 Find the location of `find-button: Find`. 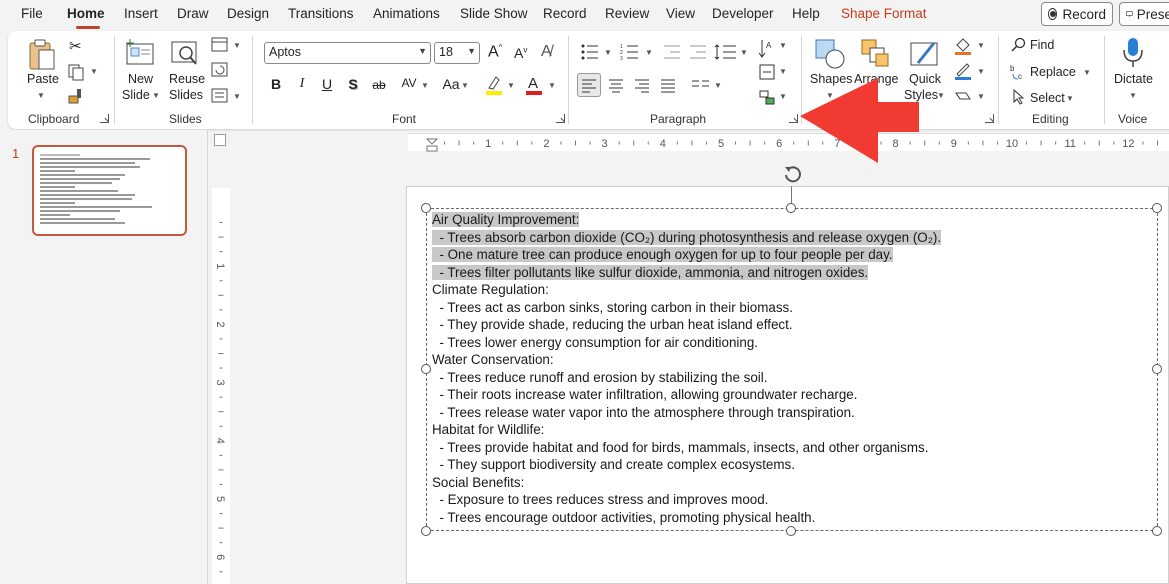

find-button: Find is located at coordinates (1042, 45).